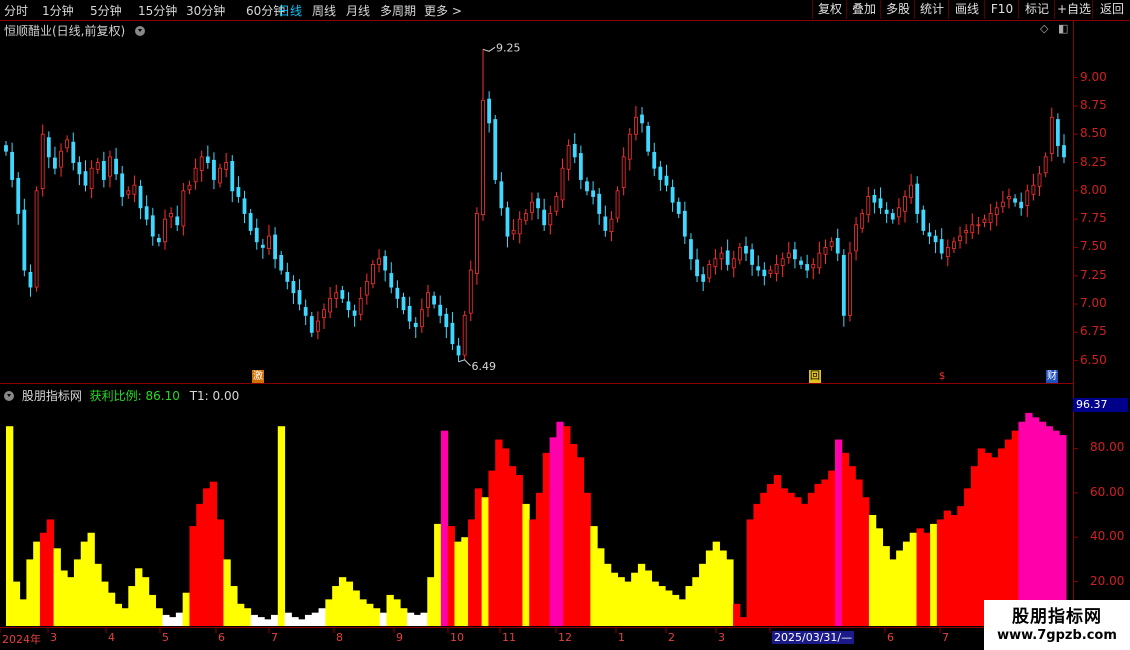 This screenshot has width=1130, height=650. What do you see at coordinates (942, 376) in the screenshot?
I see `event-marker-2: $` at bounding box center [942, 376].